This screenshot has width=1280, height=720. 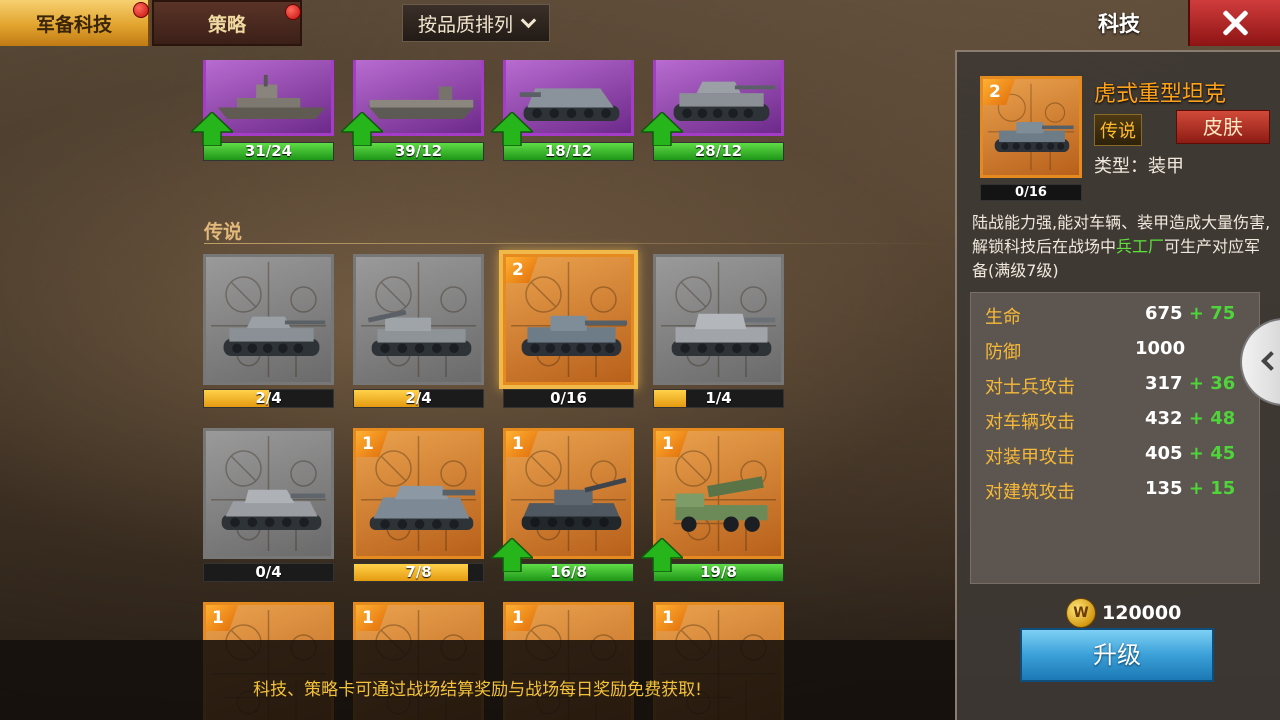 I want to click on stat-row: 对士兵攻击 317 + 36, so click(x=1120, y=388).